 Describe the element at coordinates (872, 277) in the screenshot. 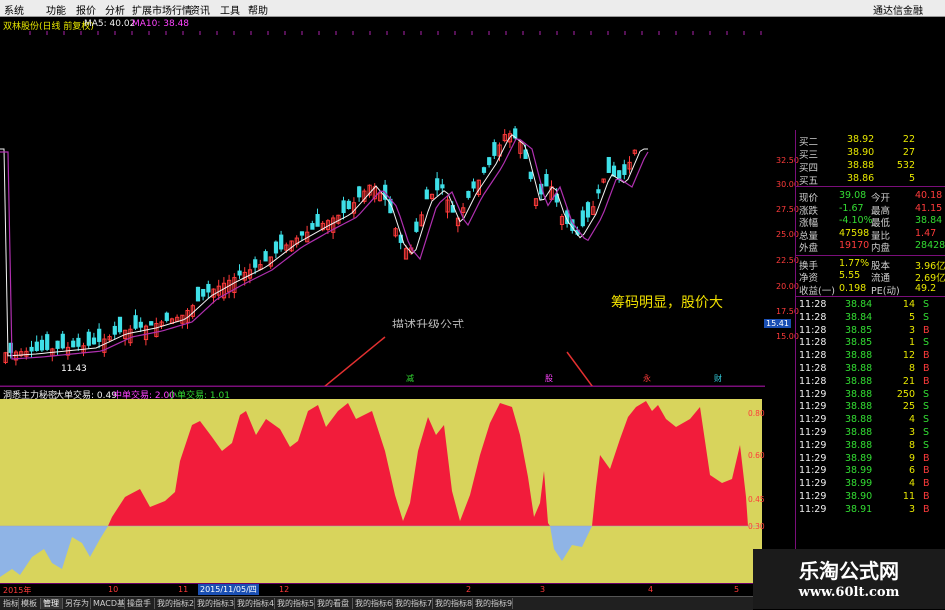

I see `quote-stat-row: 净资 5.55 流通 2.69亿` at that location.